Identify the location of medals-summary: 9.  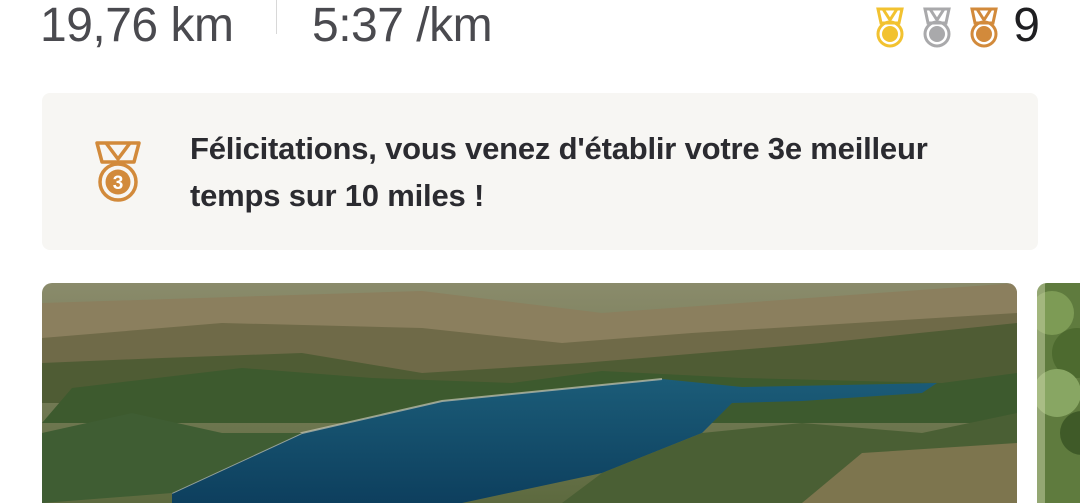
(950, 26).